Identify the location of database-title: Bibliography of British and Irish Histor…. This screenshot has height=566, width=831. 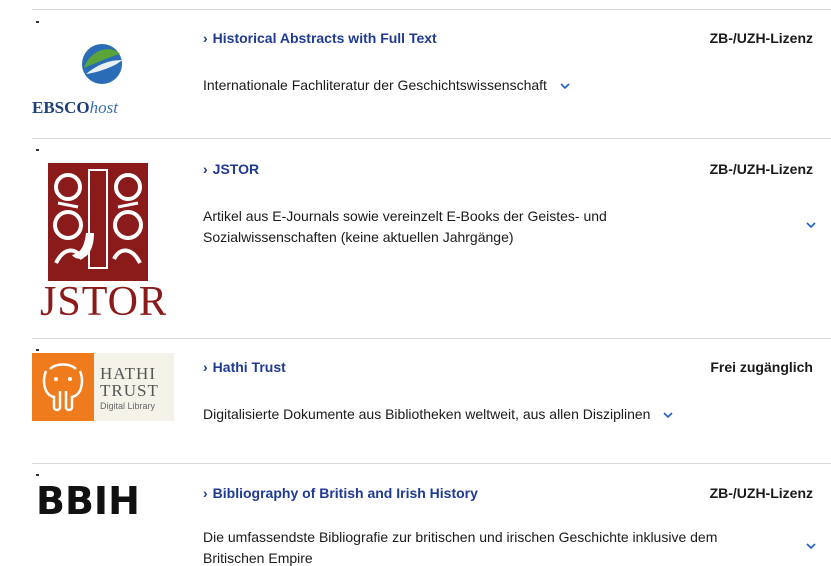
(345, 493).